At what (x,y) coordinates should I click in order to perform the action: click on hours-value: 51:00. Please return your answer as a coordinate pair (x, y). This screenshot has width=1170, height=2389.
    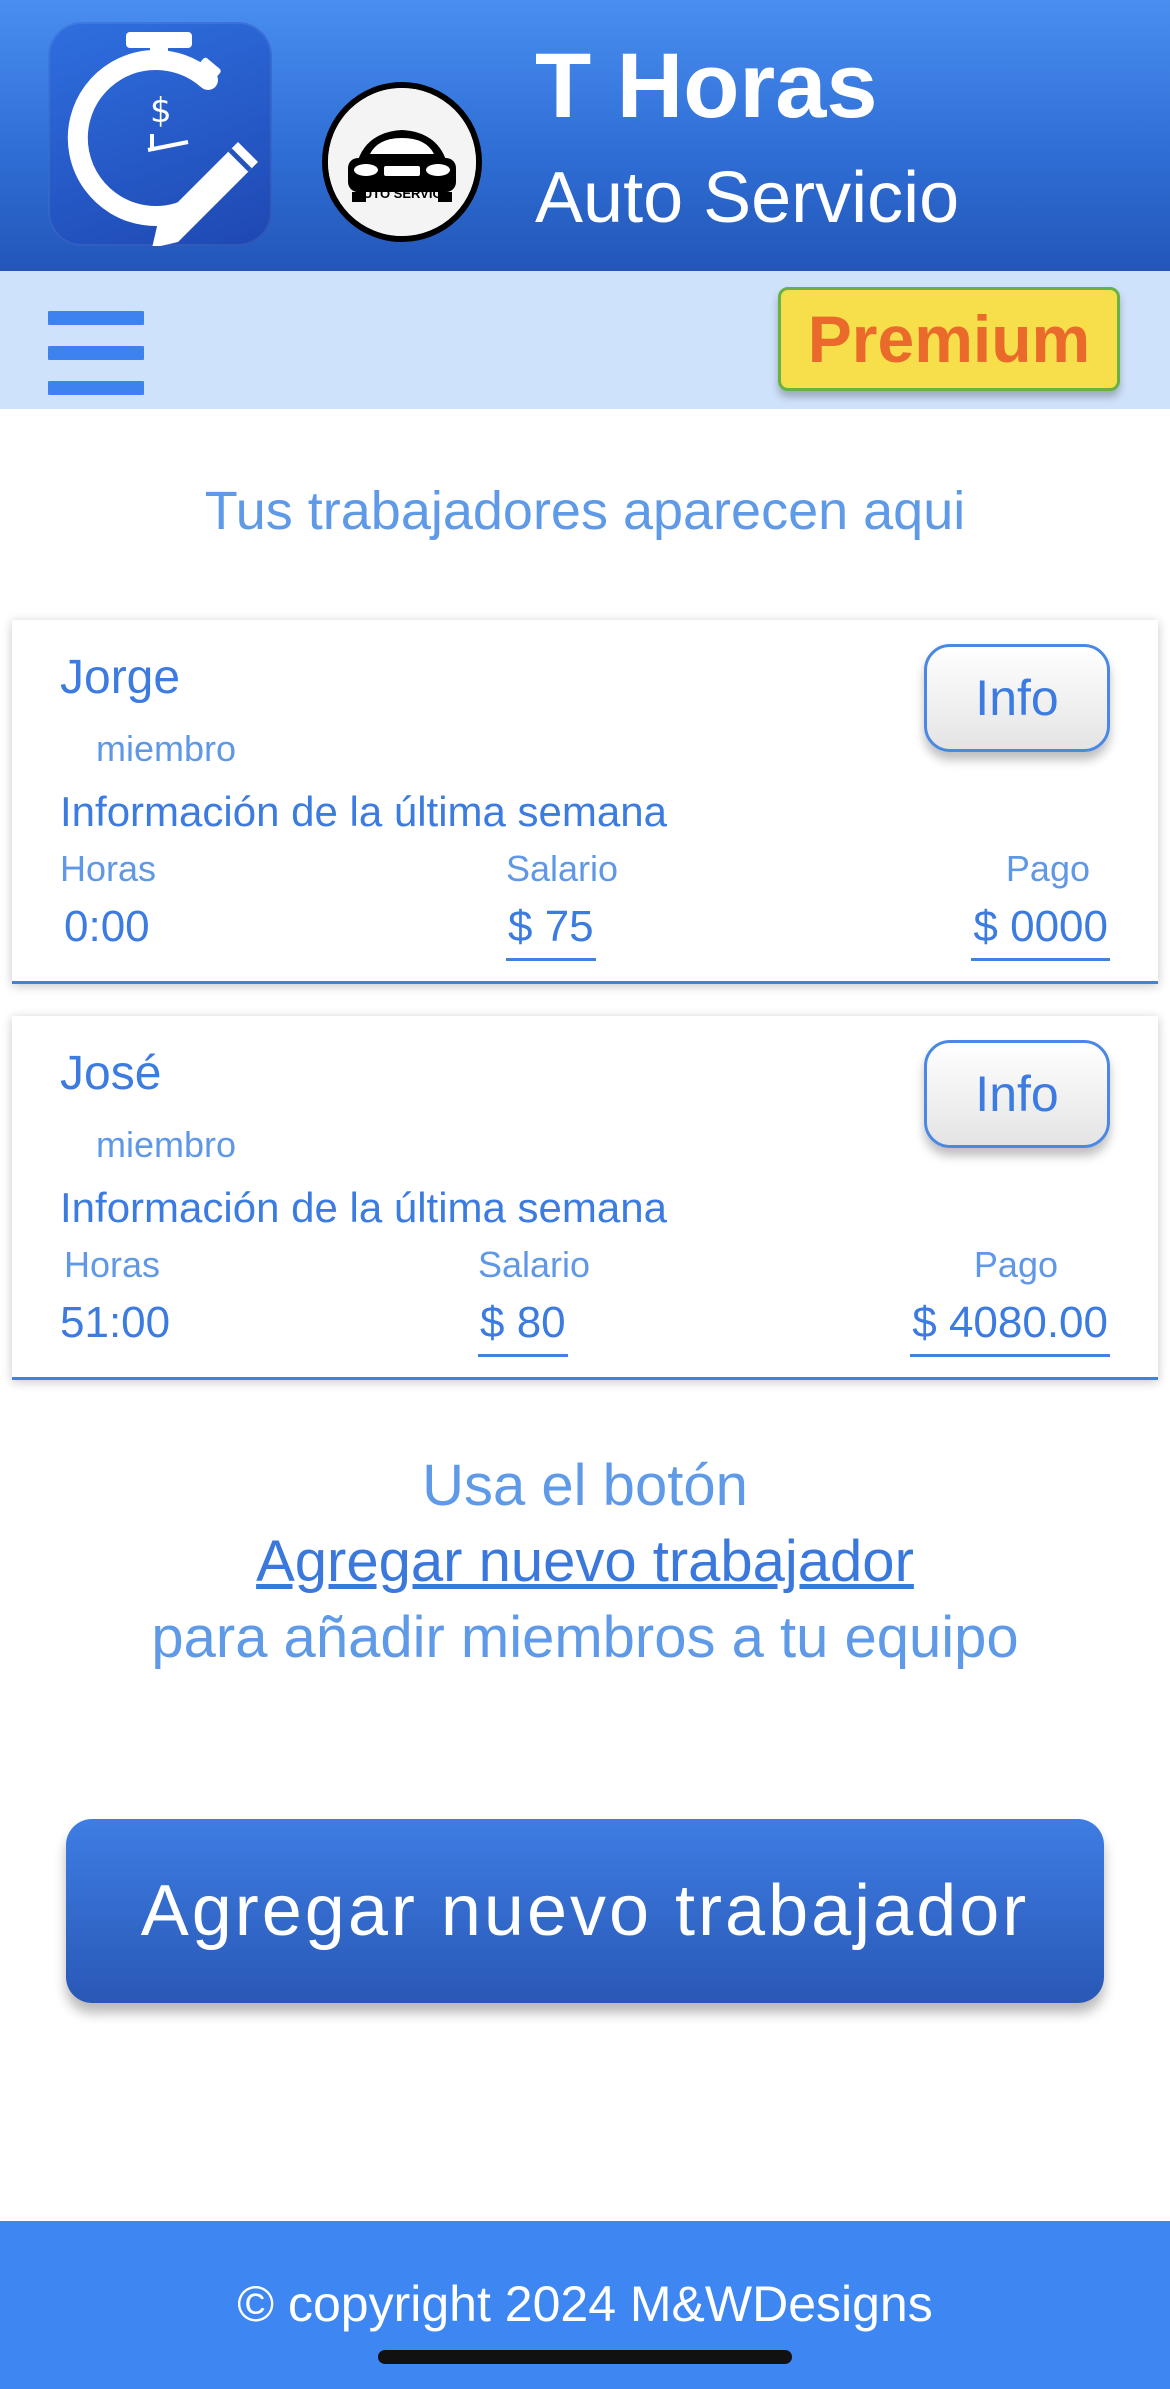
    Looking at the image, I should click on (115, 1322).